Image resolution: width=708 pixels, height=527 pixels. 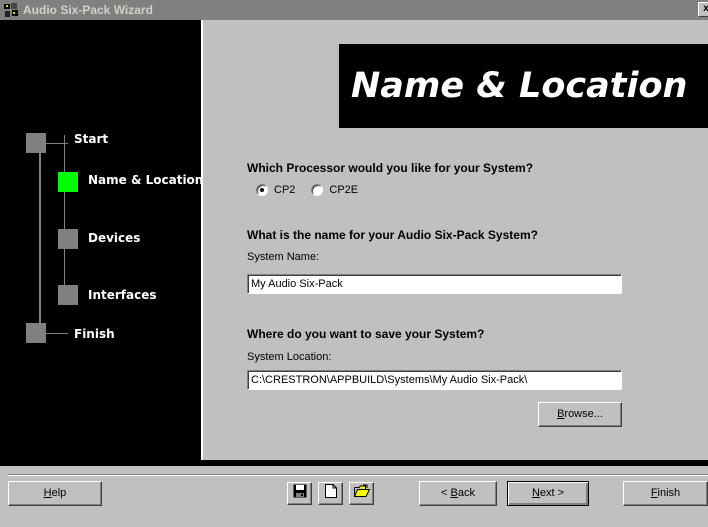 I want to click on step-marker-devices, so click(x=68, y=239).